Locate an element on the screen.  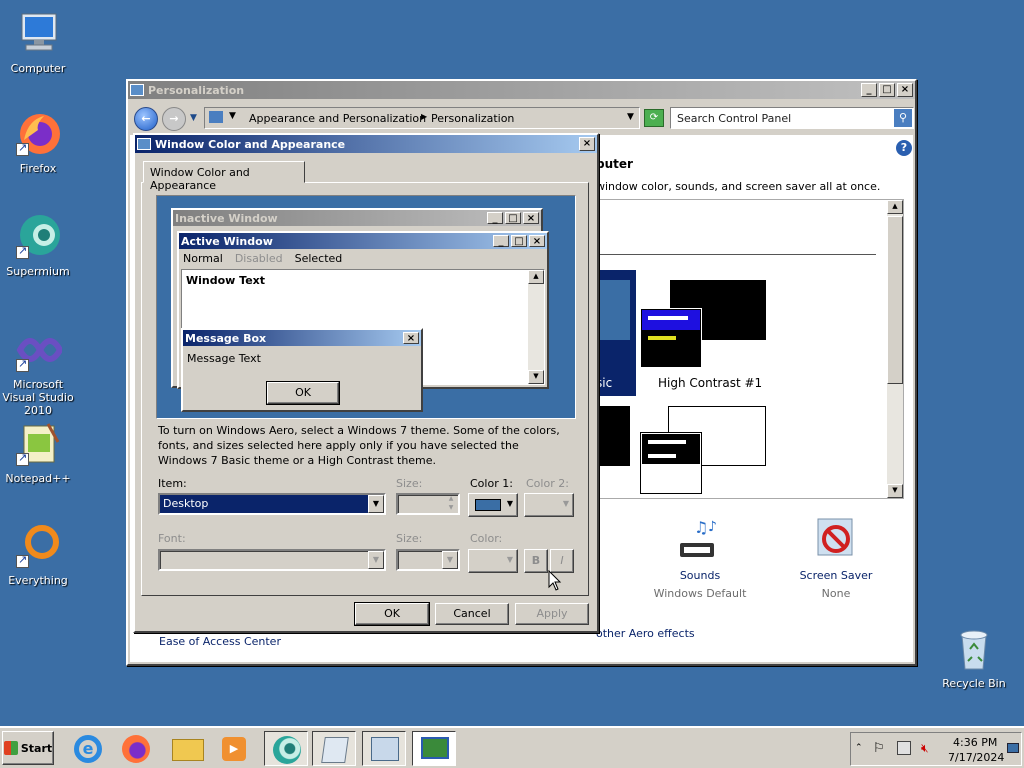
font-dropdown-icon: ▼ is located at coordinates (376, 560).